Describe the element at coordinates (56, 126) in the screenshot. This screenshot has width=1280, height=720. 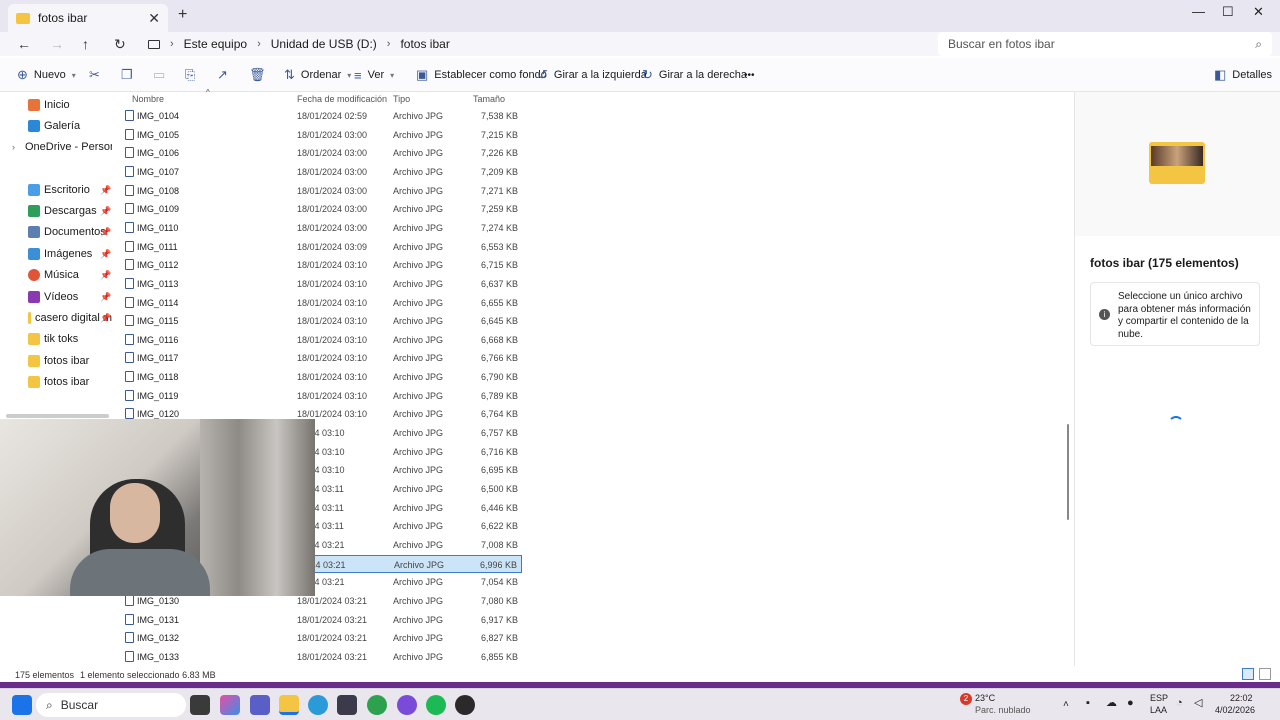
I see `sidebar-item-galeria: Galería` at that location.